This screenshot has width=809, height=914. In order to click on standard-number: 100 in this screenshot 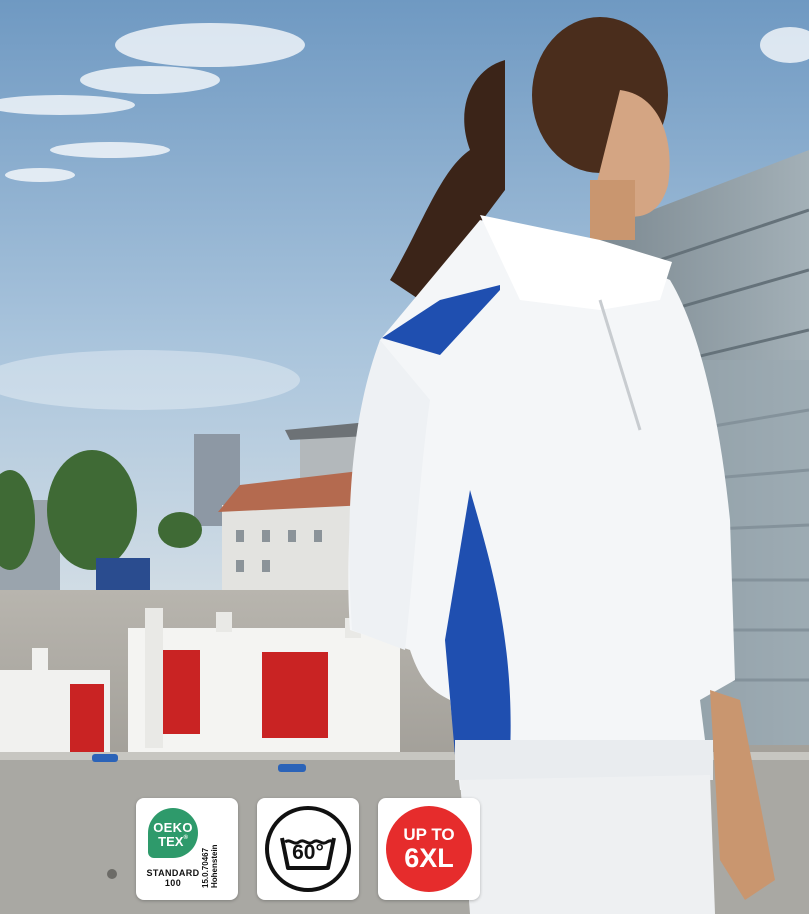, I will do `click(173, 883)`.